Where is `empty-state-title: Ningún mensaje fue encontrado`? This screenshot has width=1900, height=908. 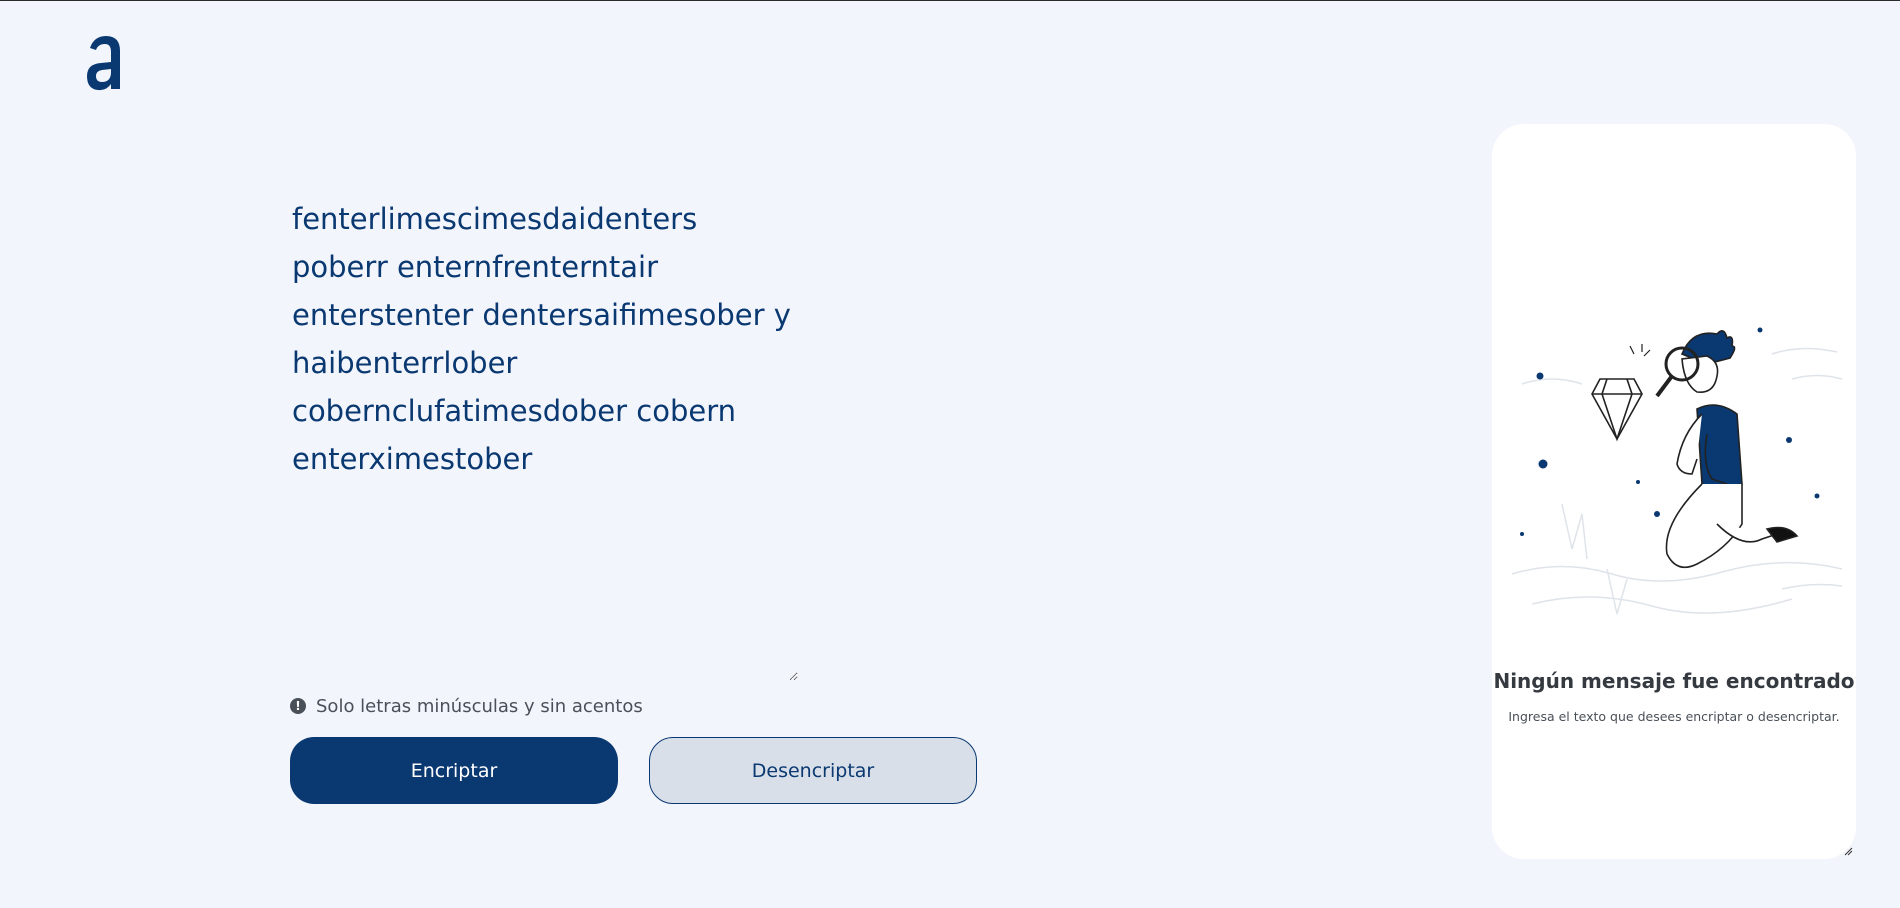
empty-state-title: Ningún mensaje fue encontrado is located at coordinates (1674, 681).